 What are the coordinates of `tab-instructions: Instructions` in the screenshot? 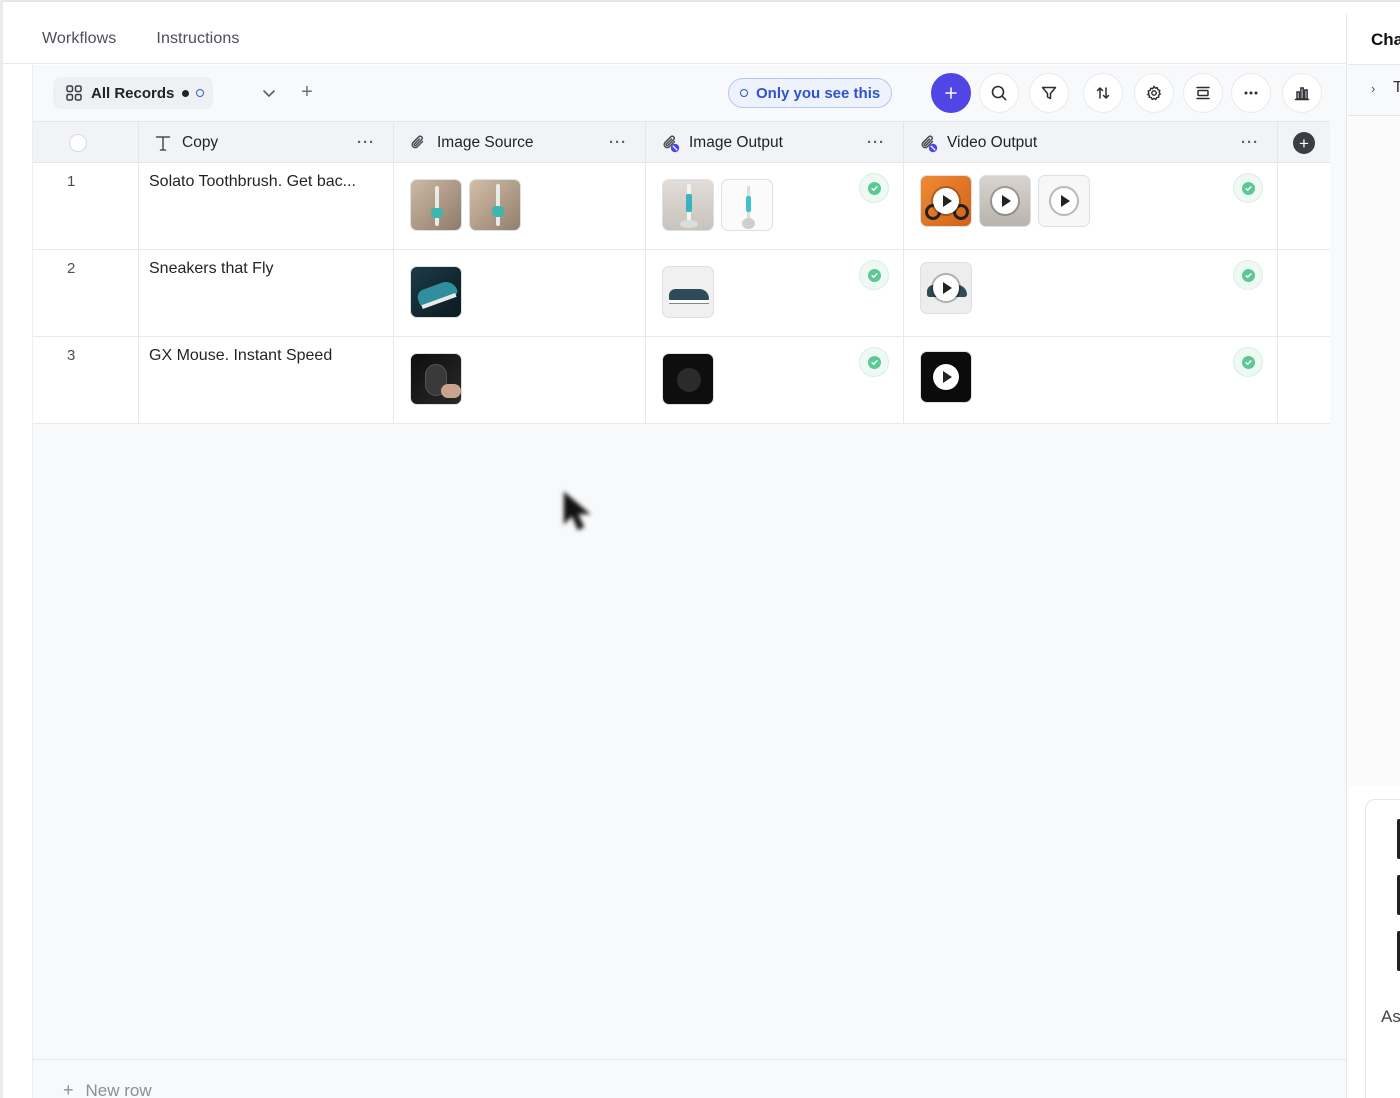 It's located at (197, 39).